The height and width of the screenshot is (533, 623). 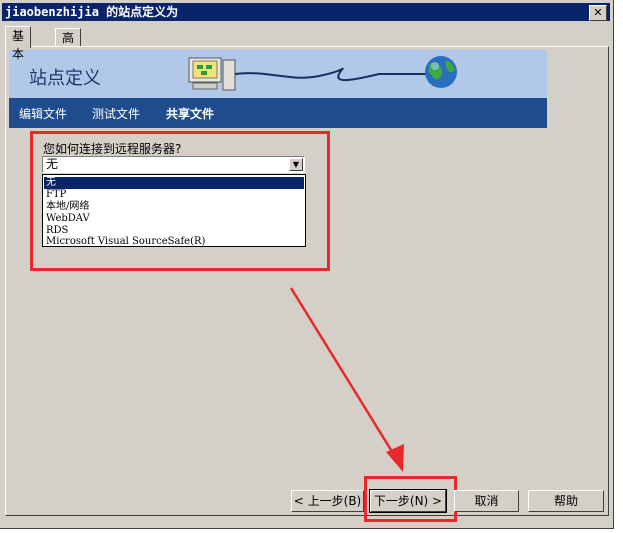 What do you see at coordinates (346, 379) in the screenshot?
I see `annotation-arrow` at bounding box center [346, 379].